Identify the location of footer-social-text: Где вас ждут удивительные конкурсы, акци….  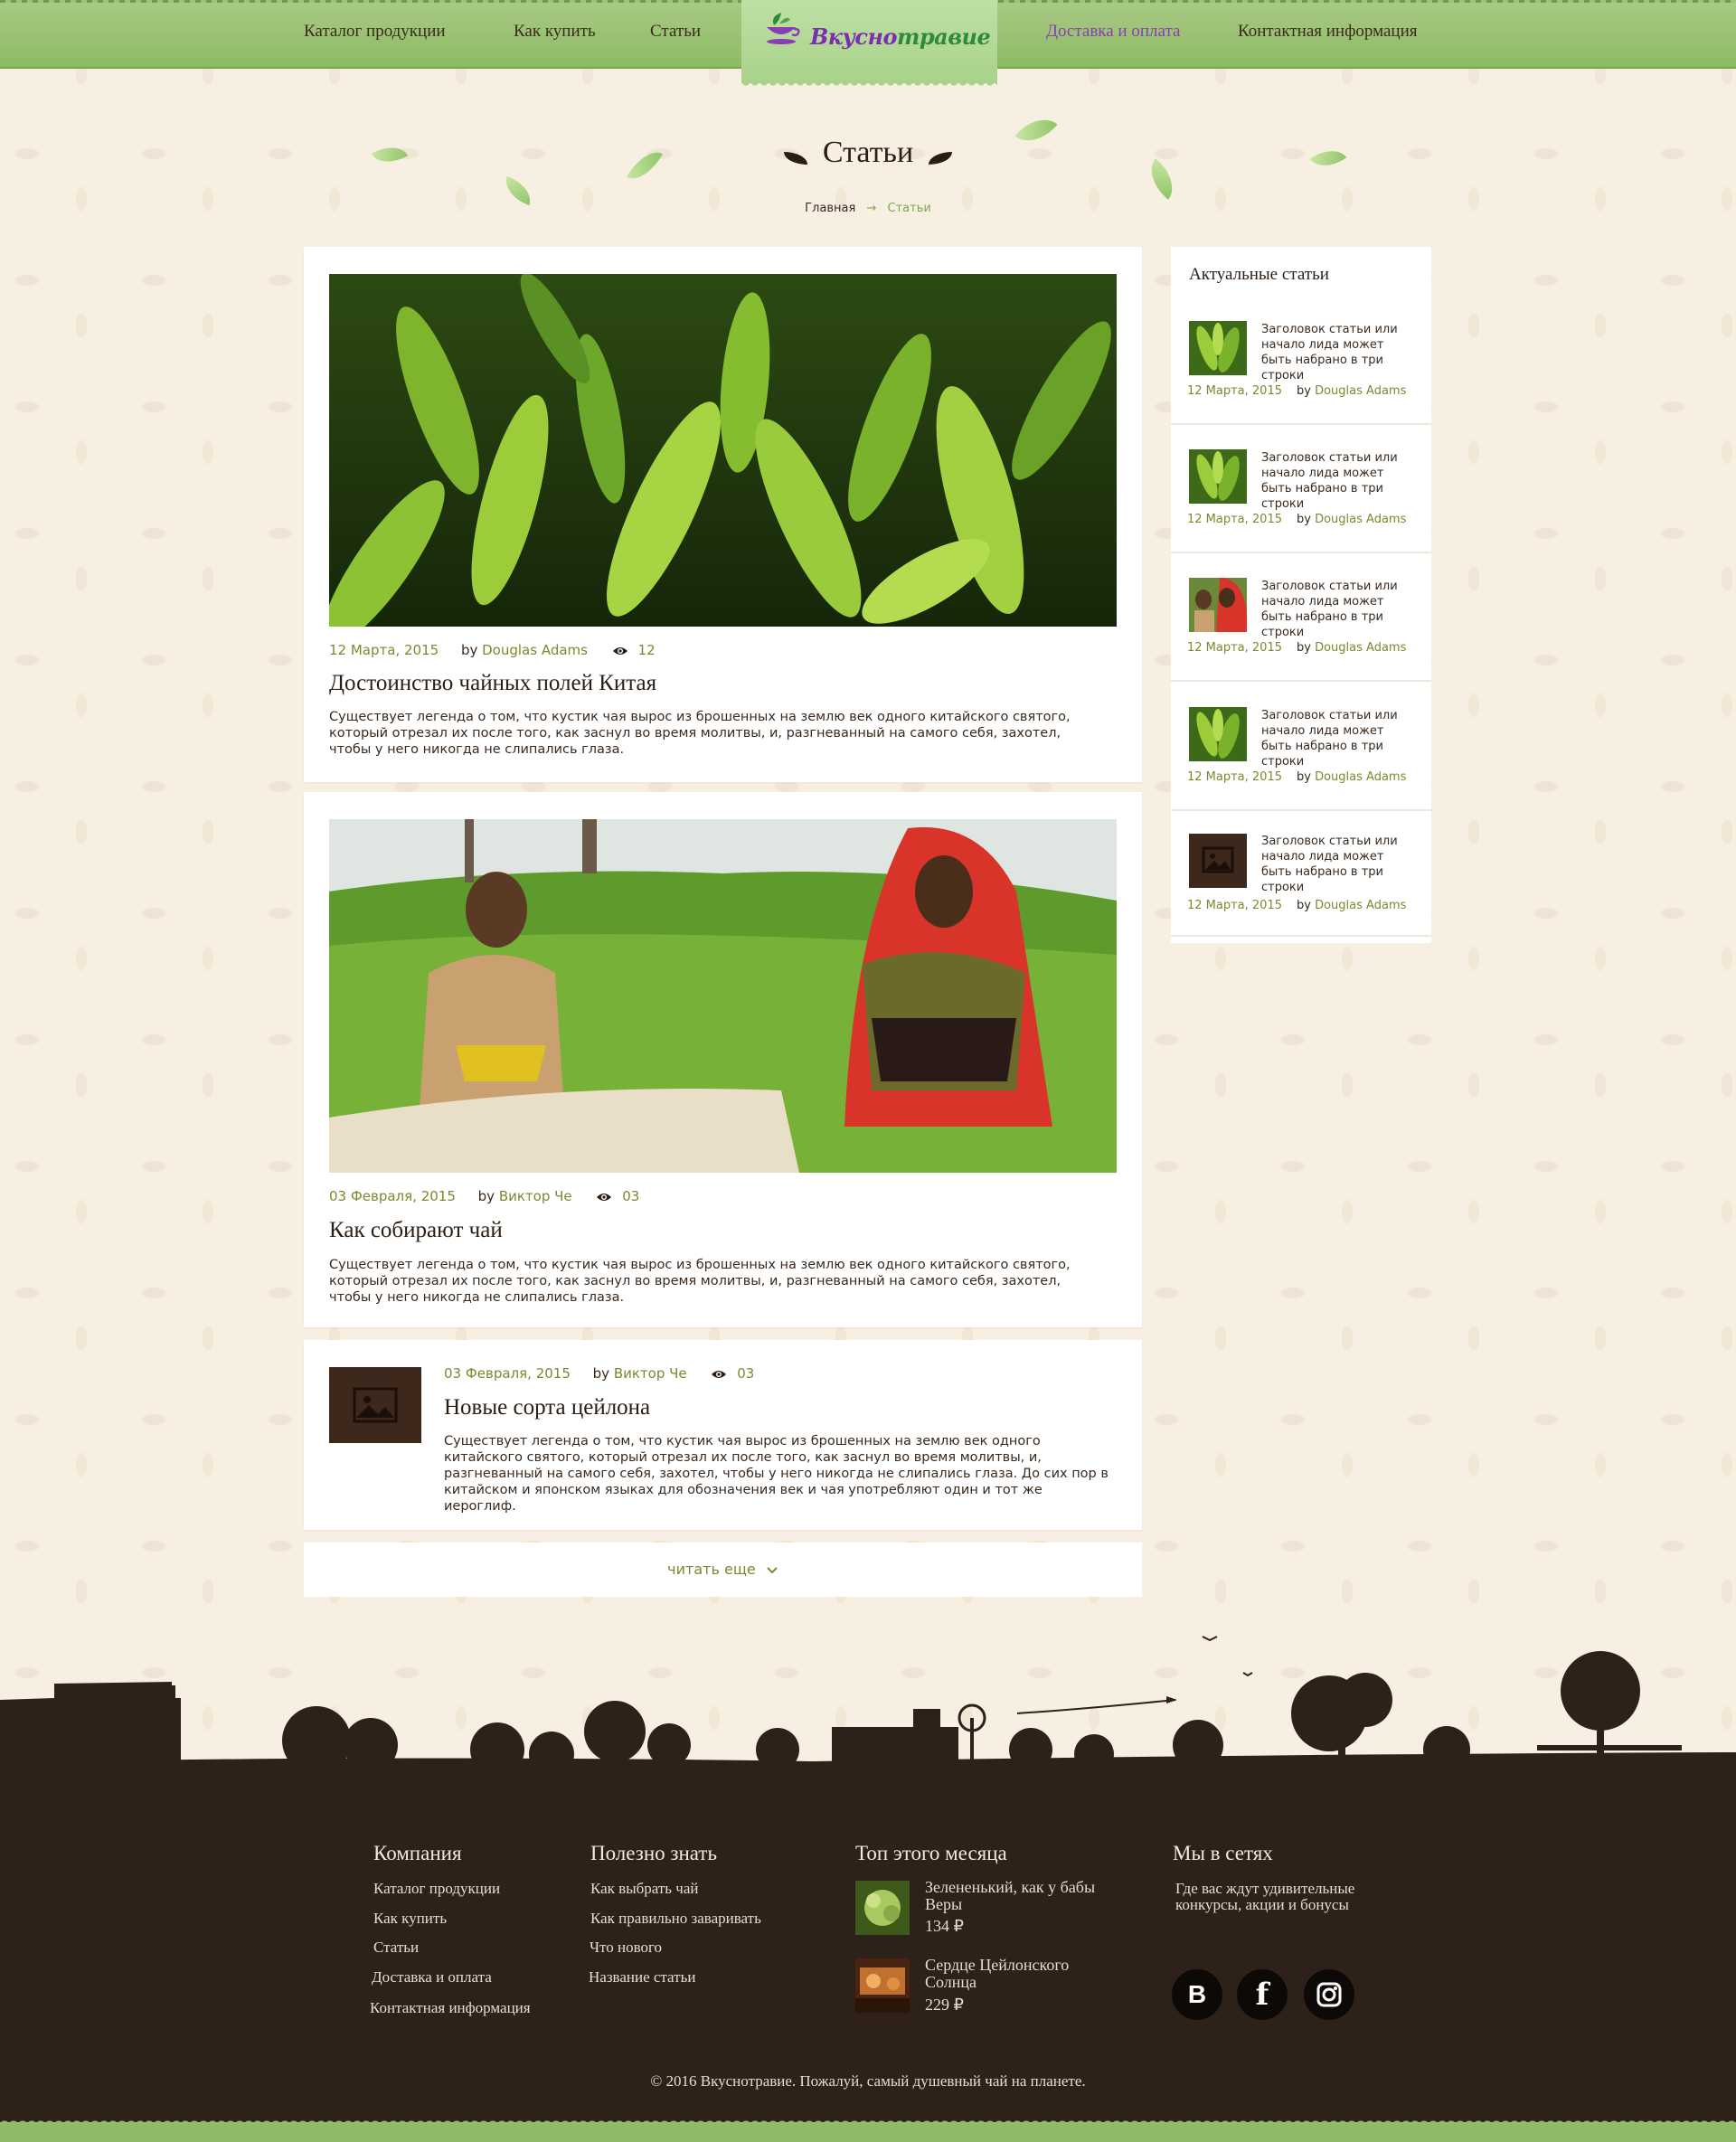
(1265, 1897).